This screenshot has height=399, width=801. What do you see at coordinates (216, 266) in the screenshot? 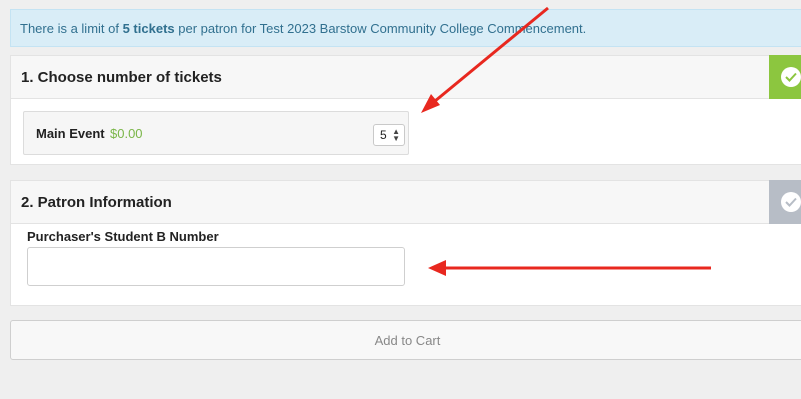
I see `student-b-number-input` at bounding box center [216, 266].